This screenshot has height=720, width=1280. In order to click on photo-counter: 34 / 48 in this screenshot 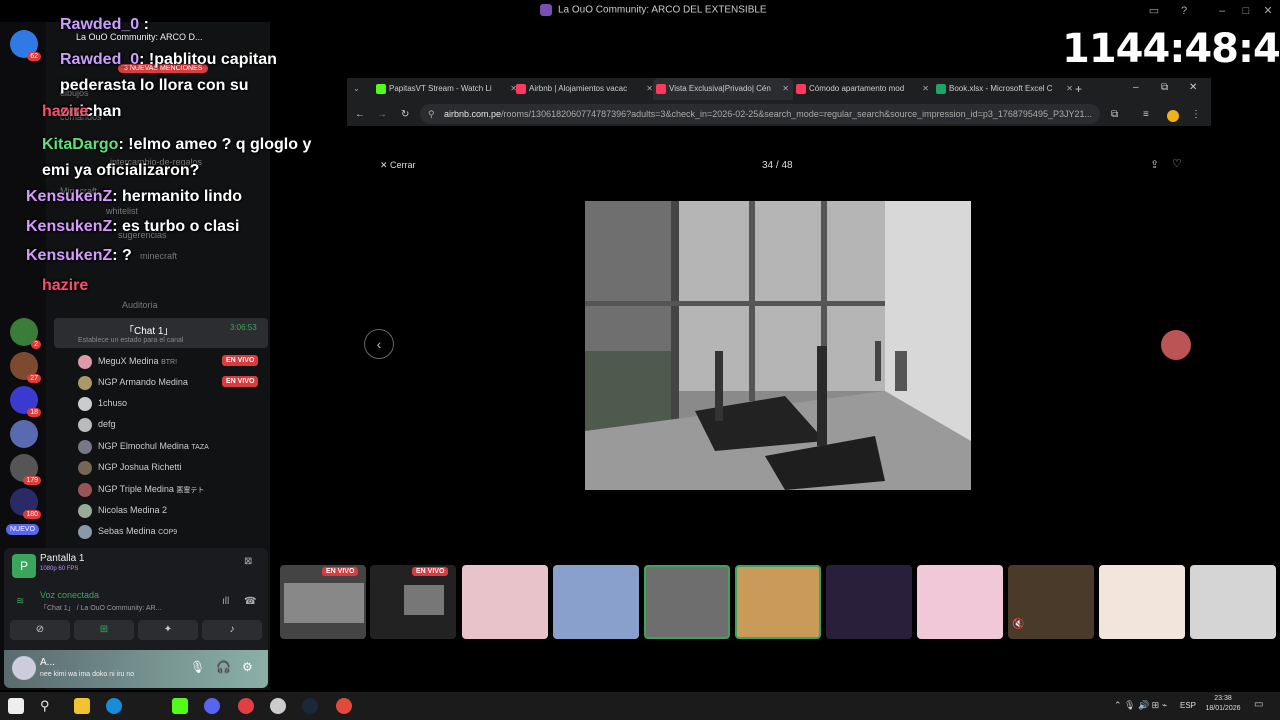, I will do `click(777, 165)`.